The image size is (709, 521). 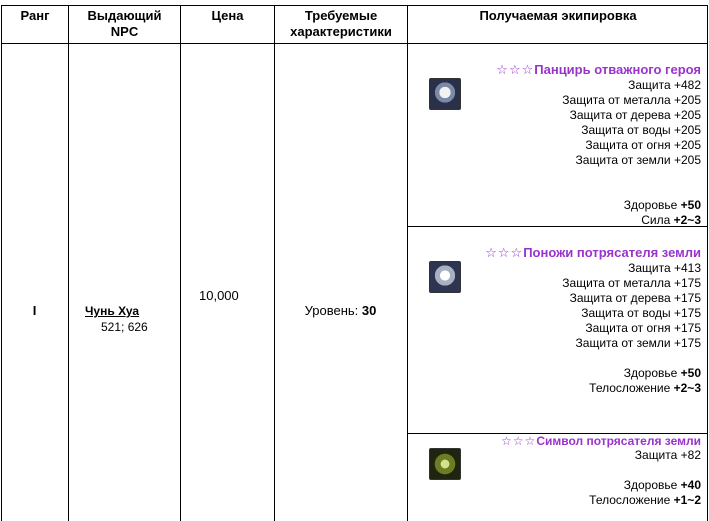 What do you see at coordinates (124, 15) in the screenshot?
I see `header-npc-line1: Выдающий` at bounding box center [124, 15].